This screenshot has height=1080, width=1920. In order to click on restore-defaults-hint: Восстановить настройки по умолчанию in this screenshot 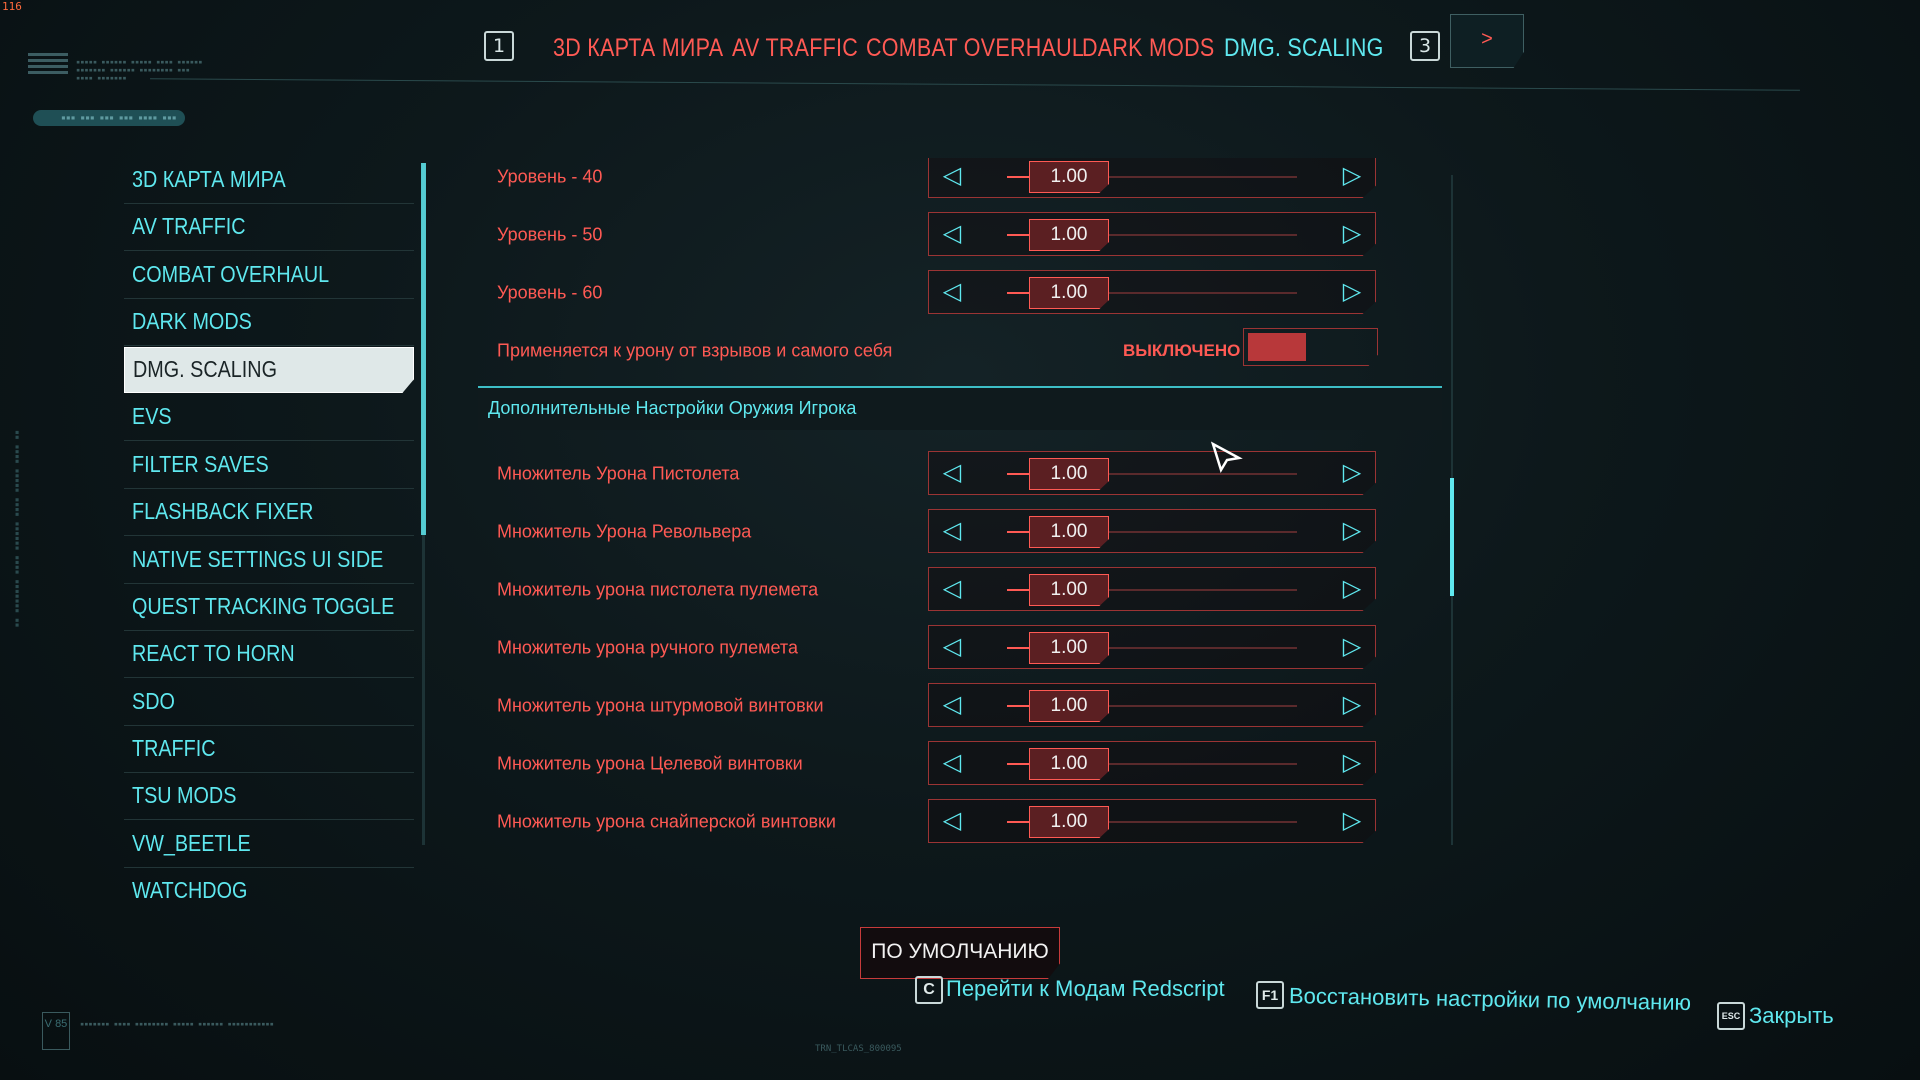, I will do `click(1490, 999)`.